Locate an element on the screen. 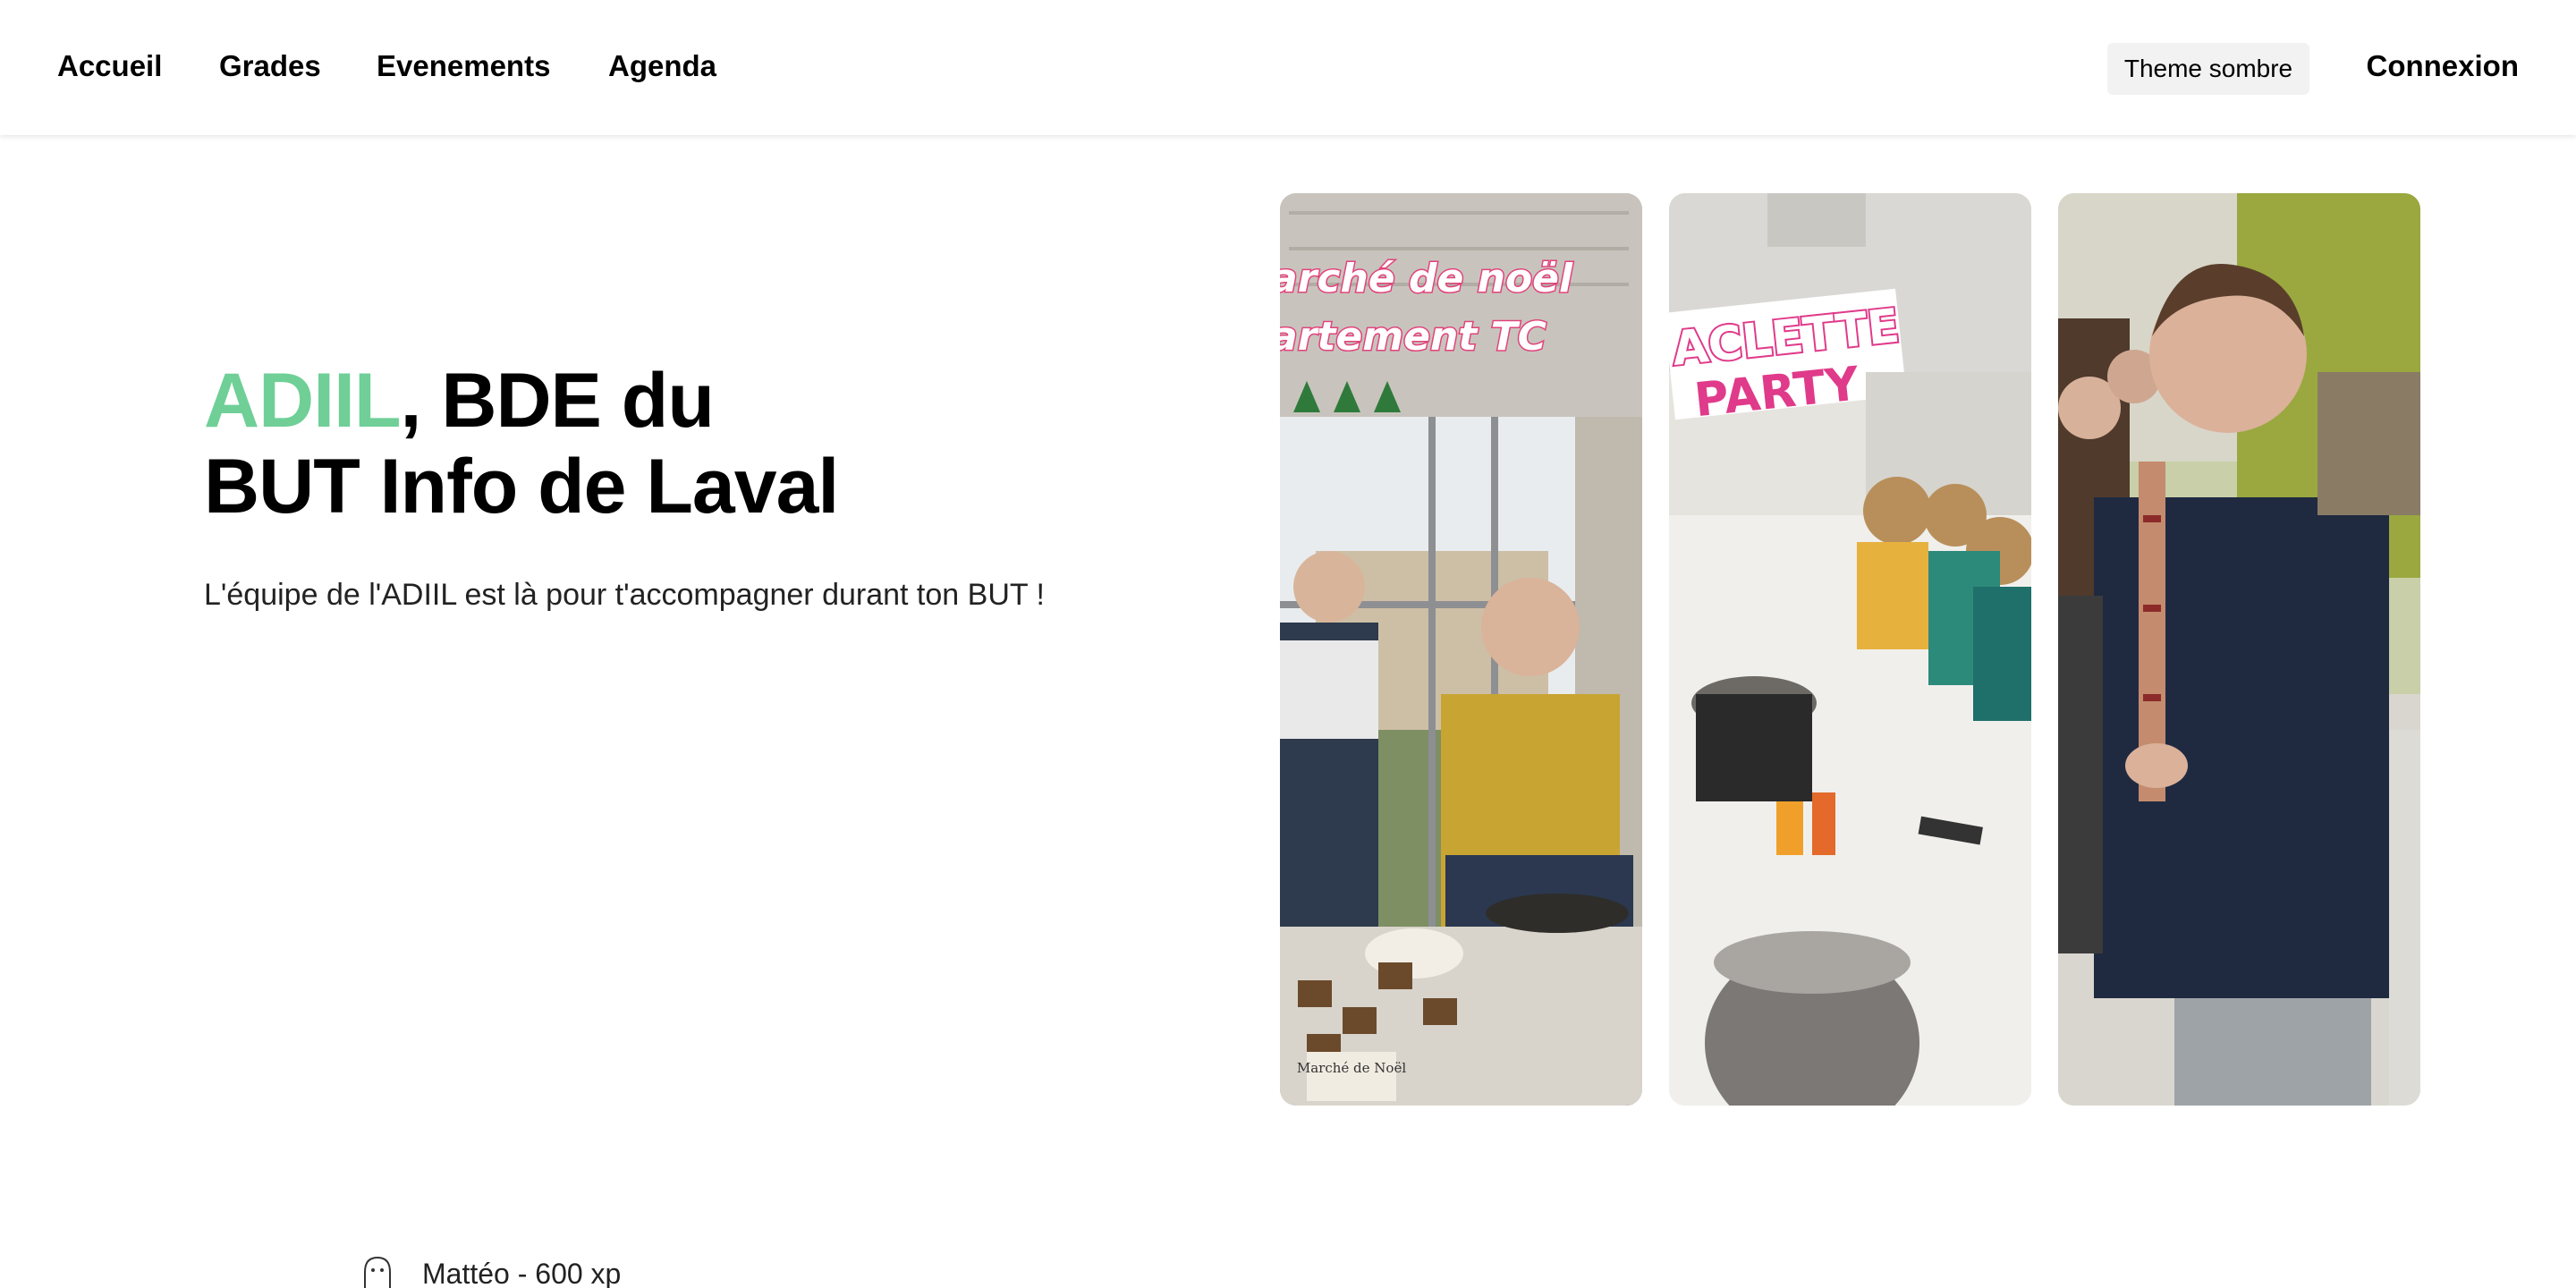  photo-overlay-text-2: artement TC is located at coordinates (1413, 337).